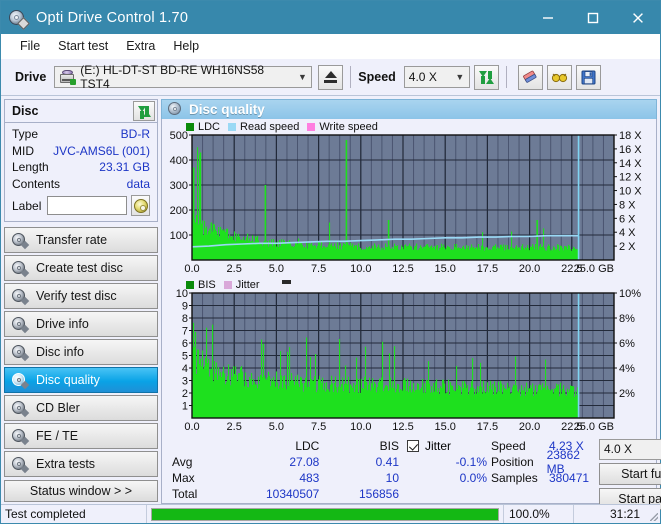 This screenshot has height=524, width=661. I want to click on svg-text: 6 X, so click(627, 219).